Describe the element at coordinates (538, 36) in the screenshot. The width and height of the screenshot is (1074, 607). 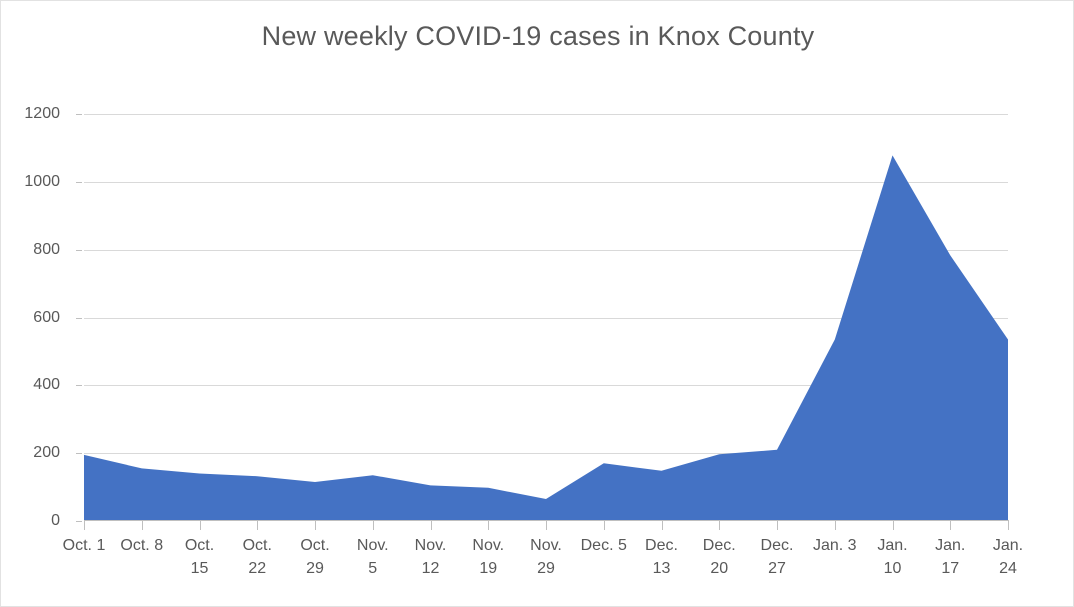
I see `chart-title: New weekly COVID-19 cases in Knox County` at that location.